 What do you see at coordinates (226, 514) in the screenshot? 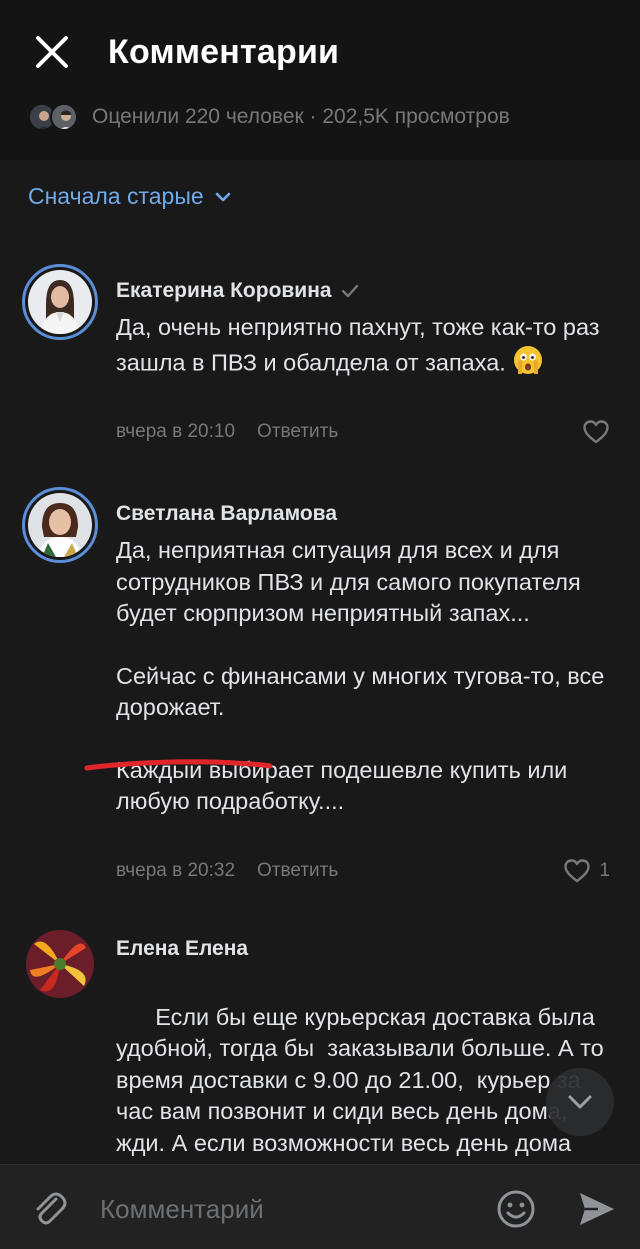
I see `comment-author: Светлана Варламова` at bounding box center [226, 514].